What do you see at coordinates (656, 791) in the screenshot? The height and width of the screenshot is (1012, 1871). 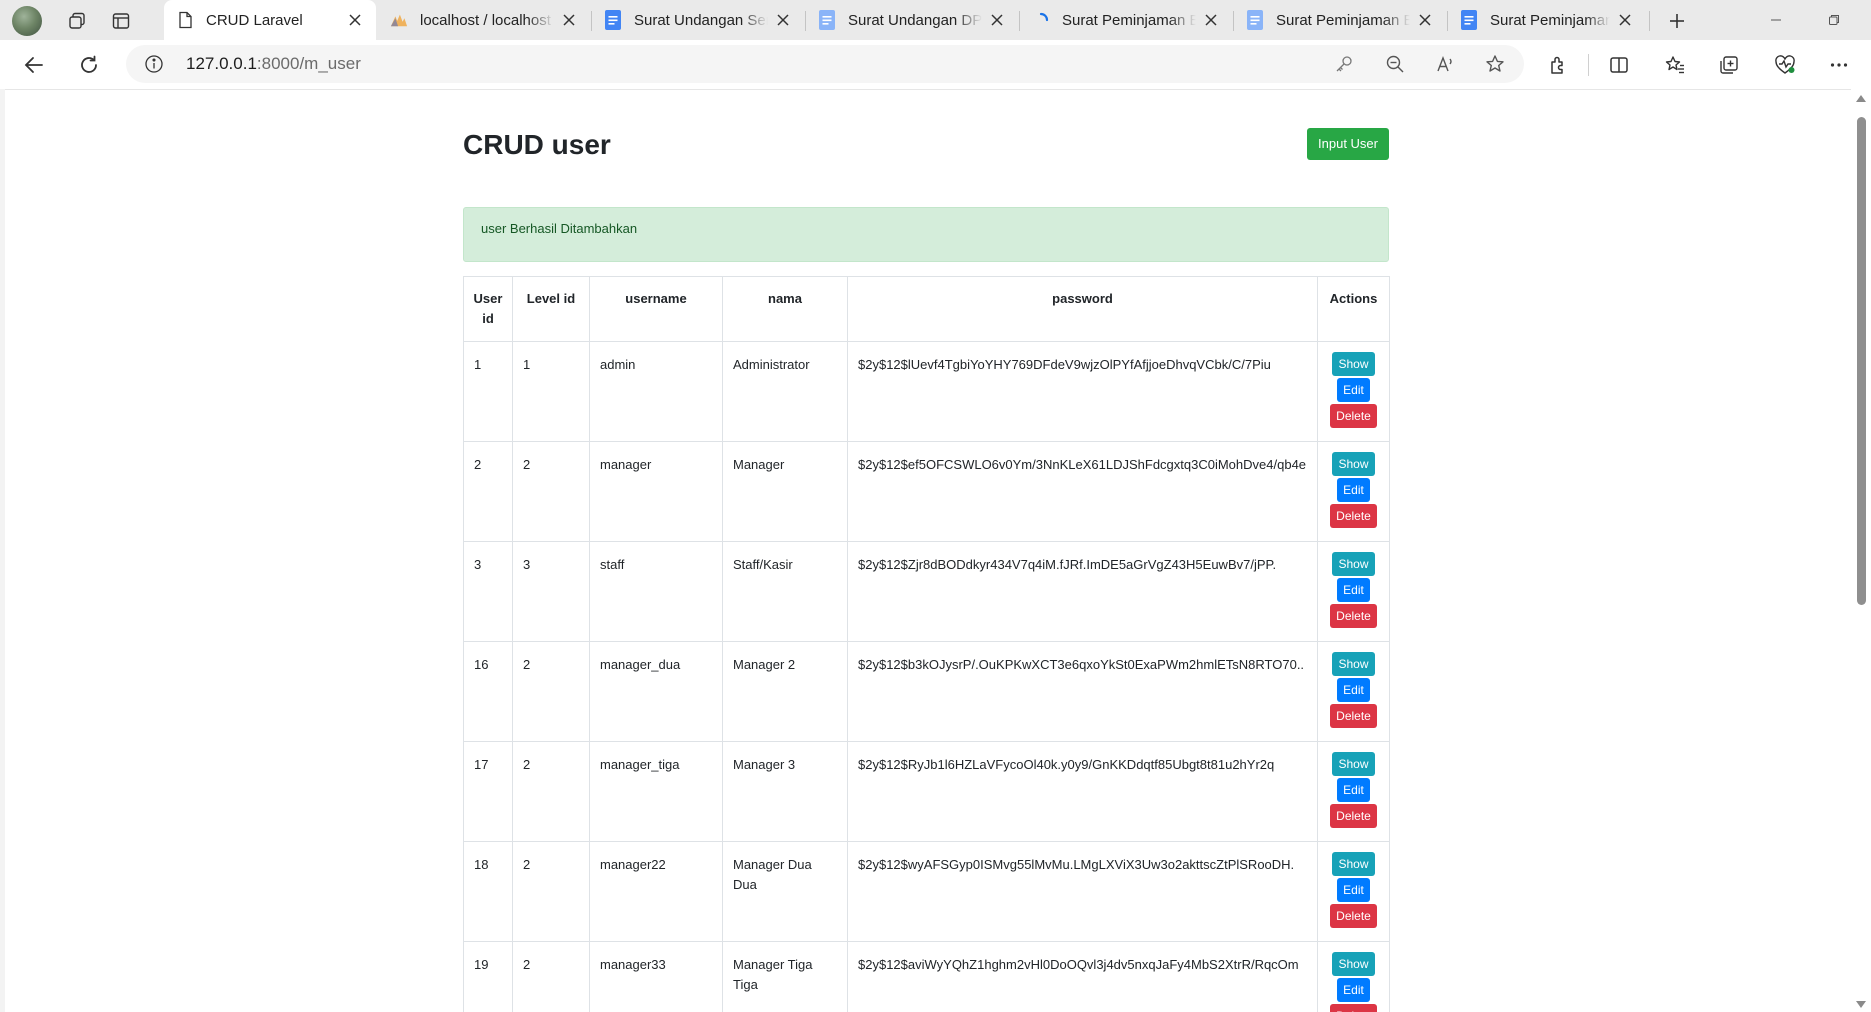 I see `cell-username: manager_tiga` at bounding box center [656, 791].